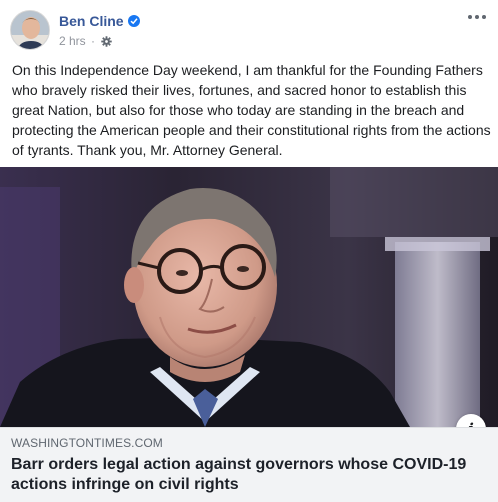 The width and height of the screenshot is (498, 502). Describe the element at coordinates (87, 443) in the screenshot. I see `link-domain: WASHINGTONTIMES.COM` at that location.